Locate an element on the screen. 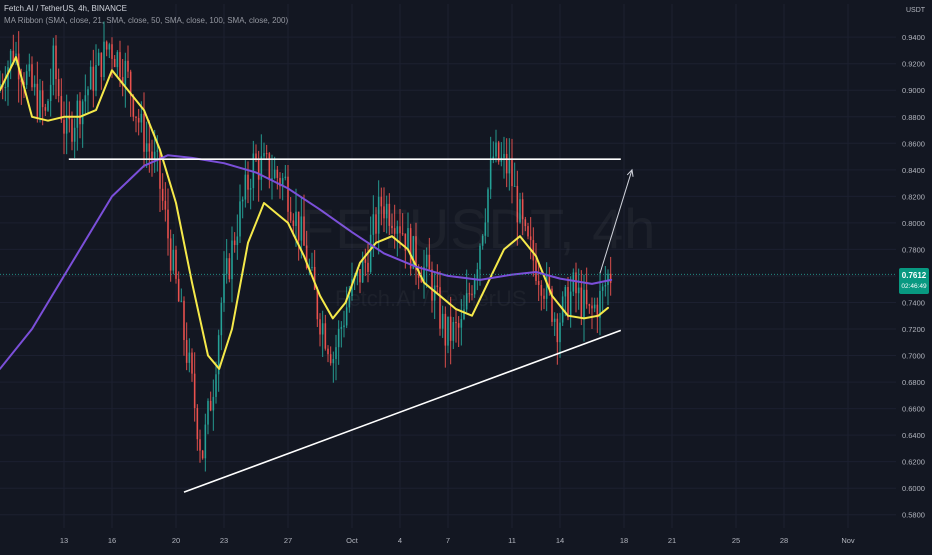  time-tick-label: 11 is located at coordinates (512, 540).